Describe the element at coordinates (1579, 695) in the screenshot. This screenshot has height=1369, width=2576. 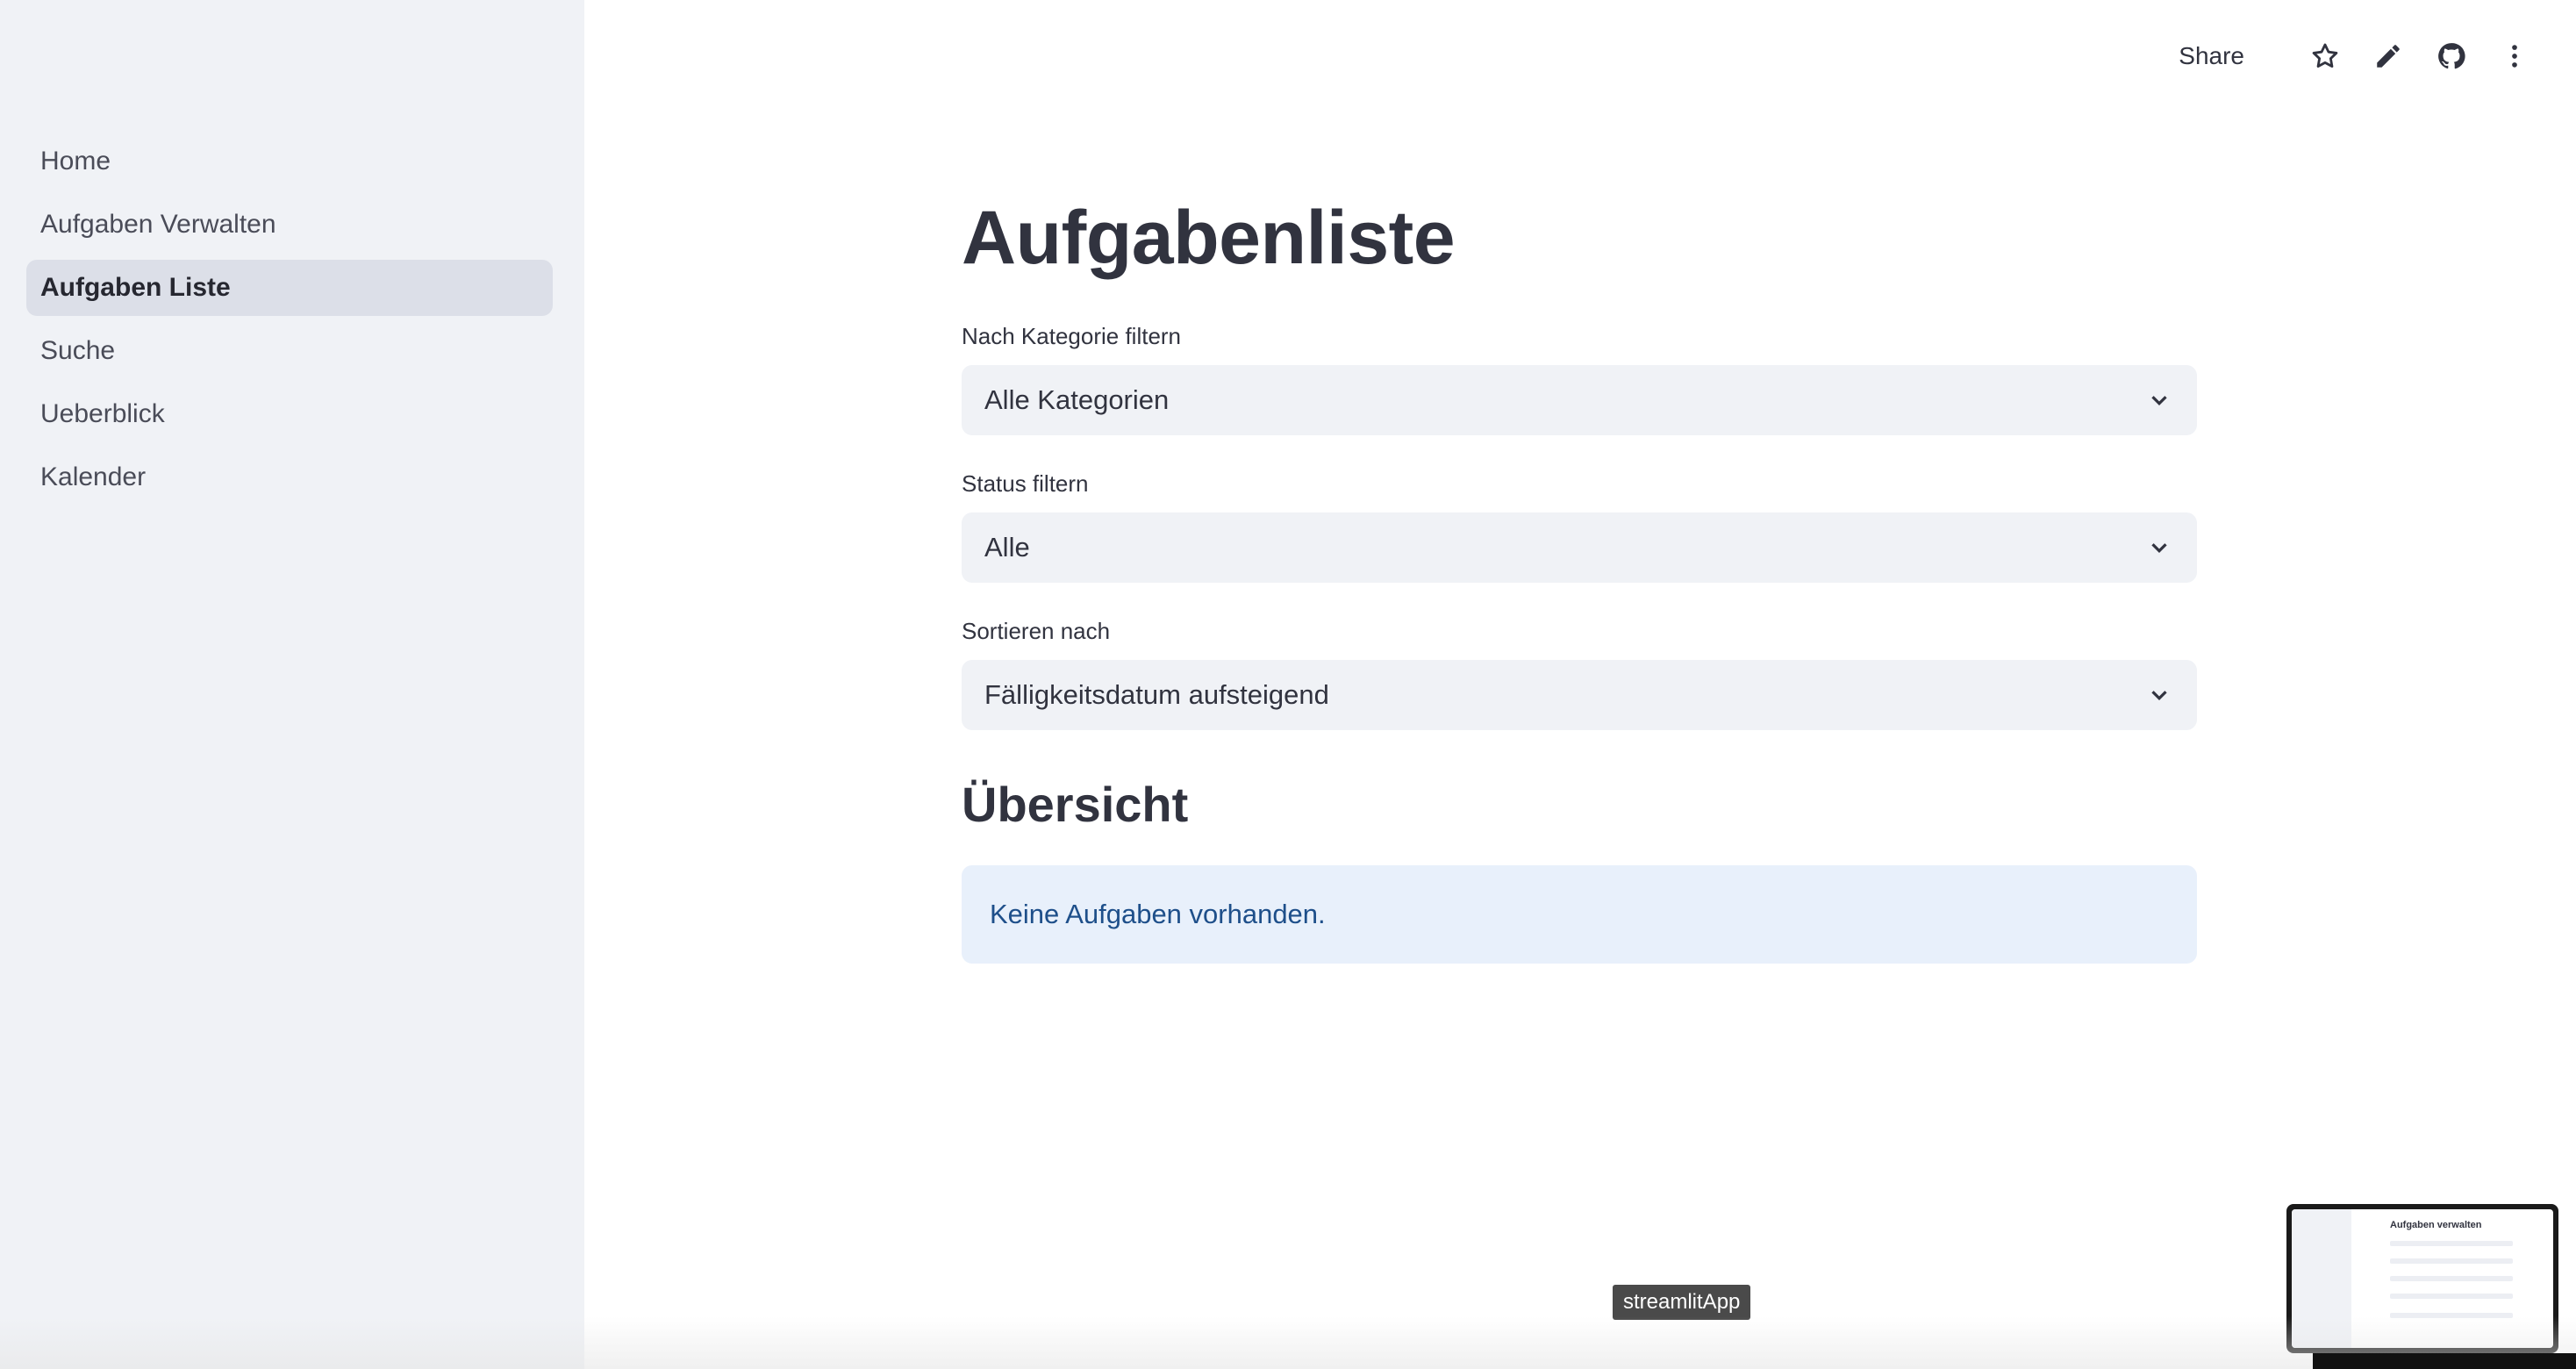
I see `sort-select: Fälligkeitsdatum aufsteigend` at that location.